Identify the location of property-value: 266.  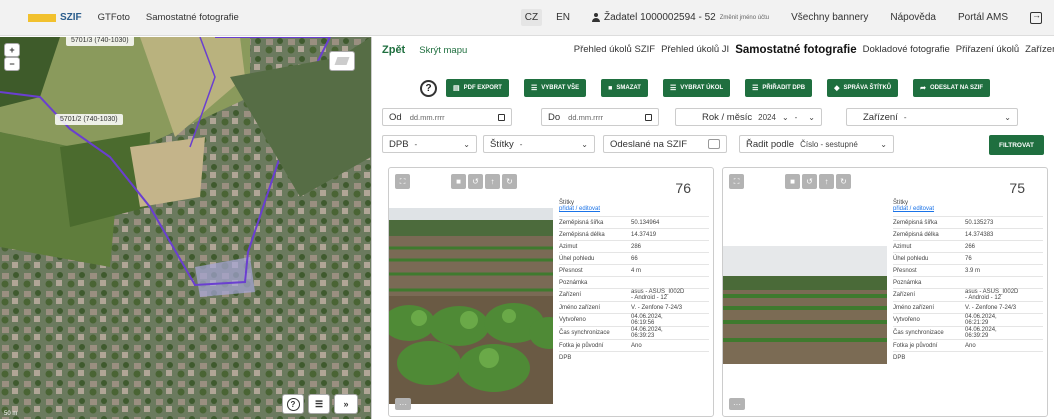
(970, 246).